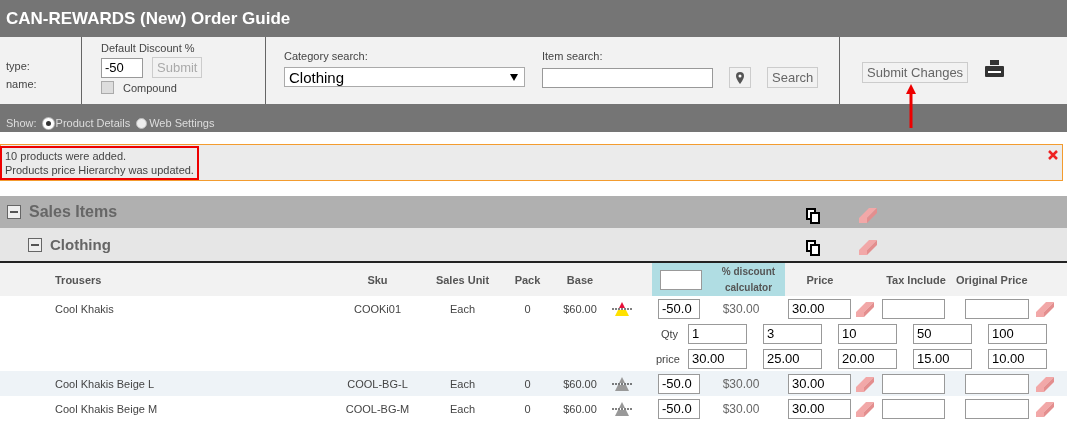 Image resolution: width=1067 pixels, height=431 pixels. I want to click on tier-price-input: 20.00, so click(867, 358).